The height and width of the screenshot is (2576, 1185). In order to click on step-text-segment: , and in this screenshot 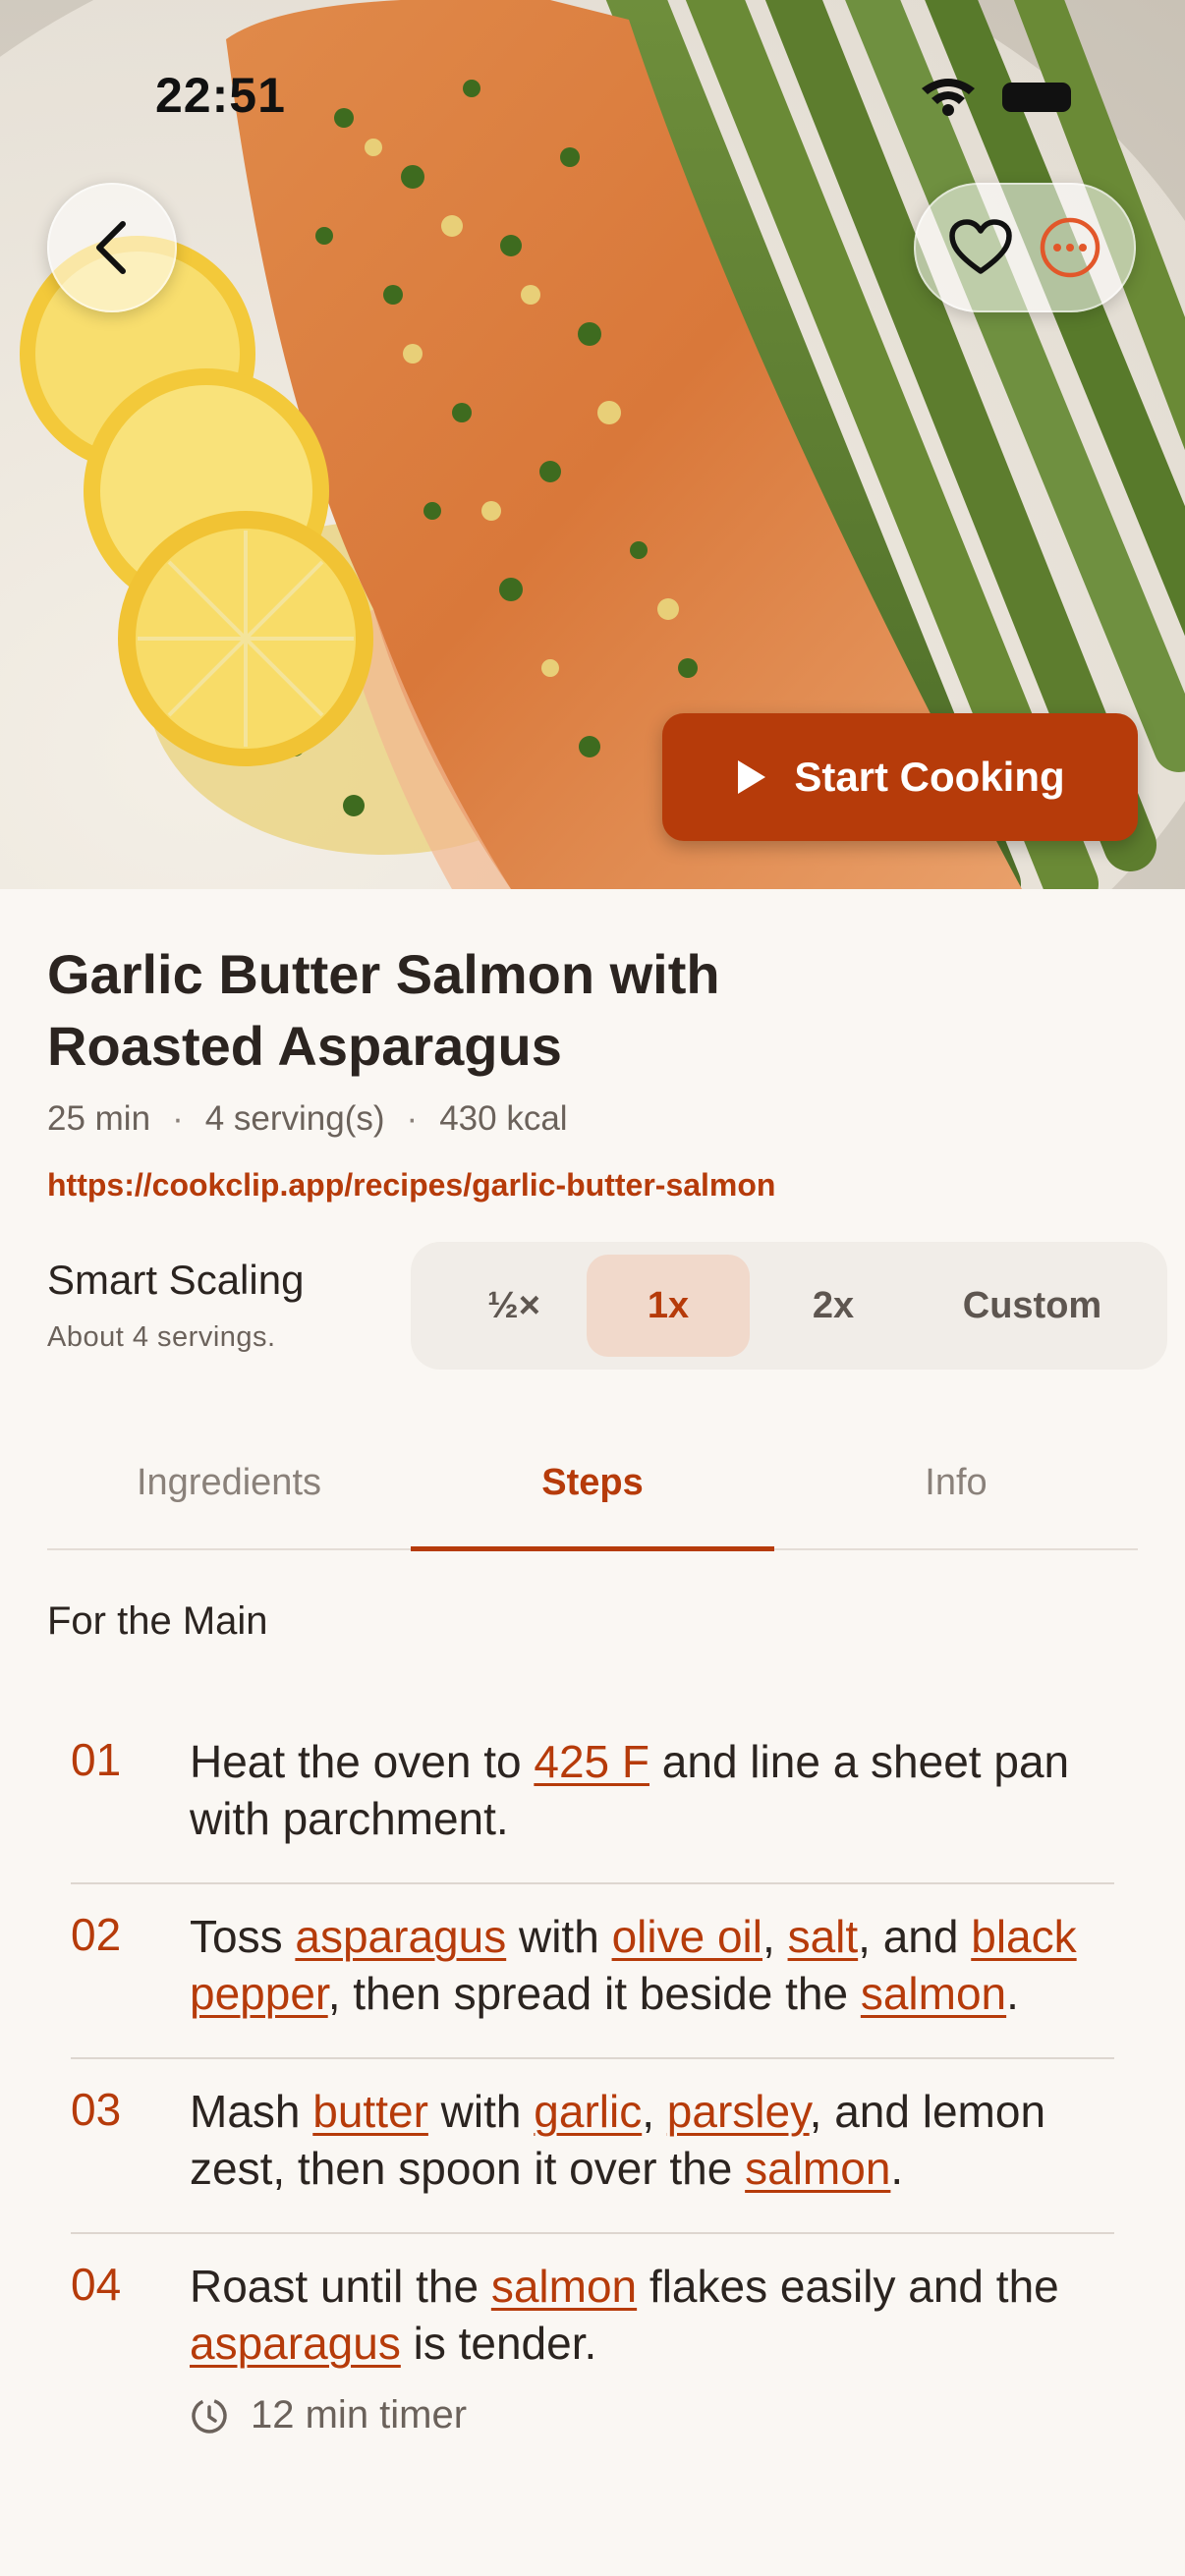, I will do `click(915, 1936)`.